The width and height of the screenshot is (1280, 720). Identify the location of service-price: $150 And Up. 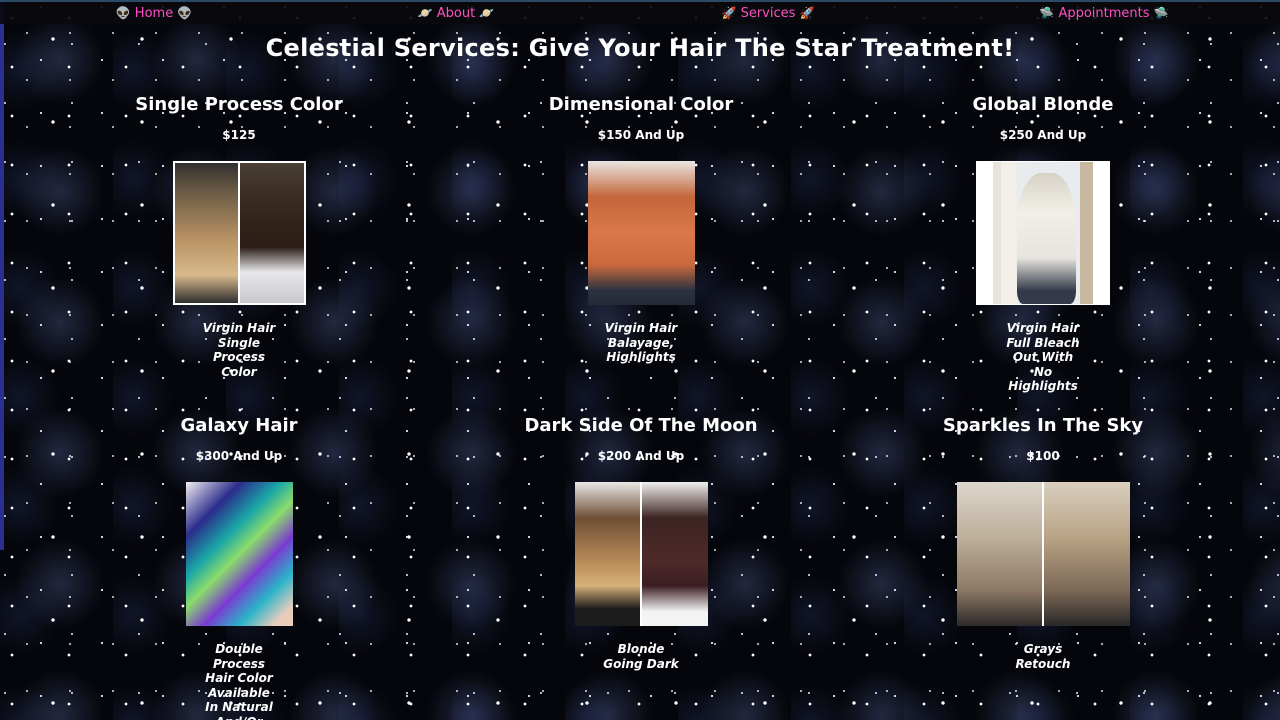
(641, 135).